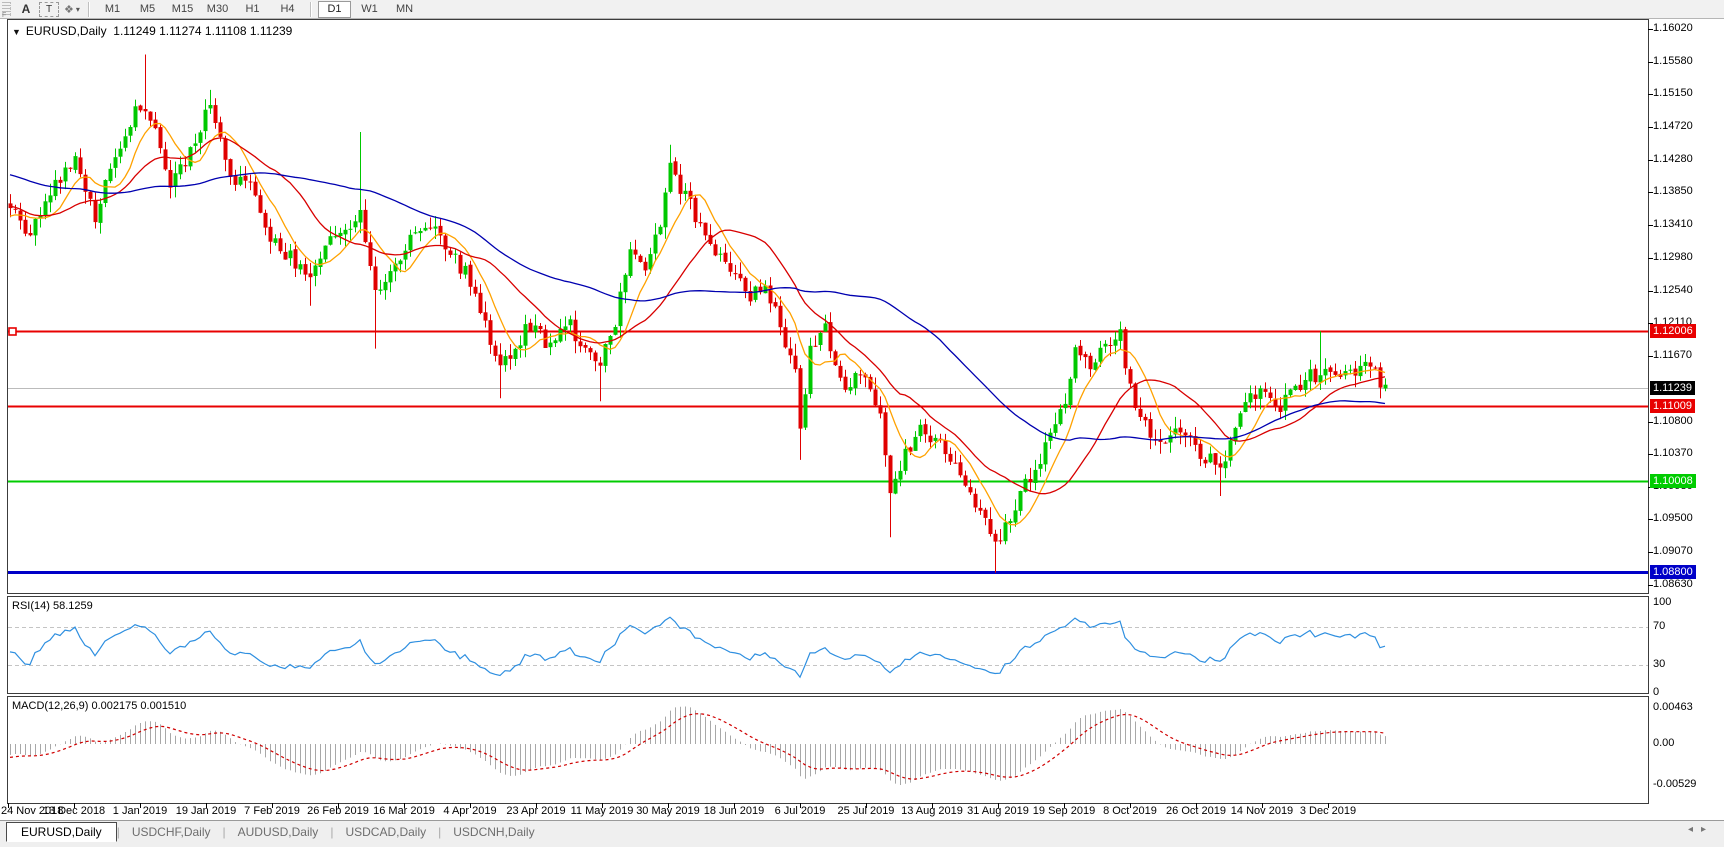 This screenshot has height=847, width=1724. I want to click on price-axis-tick: 1.11670, so click(1672, 355).